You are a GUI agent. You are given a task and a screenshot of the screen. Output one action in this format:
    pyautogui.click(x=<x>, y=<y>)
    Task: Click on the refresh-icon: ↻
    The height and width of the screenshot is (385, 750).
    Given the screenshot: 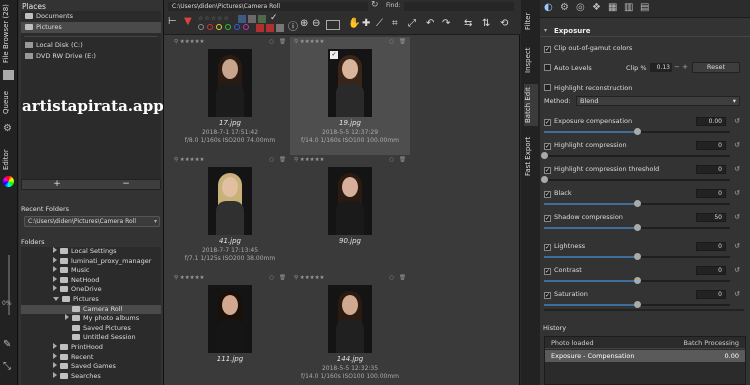 What is the action you would take?
    pyautogui.click(x=375, y=5)
    